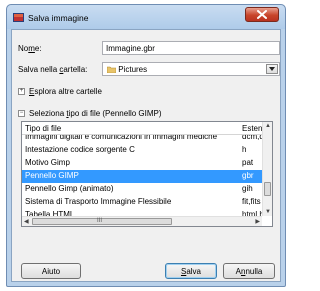  I want to click on filetype-name: Motivo Gimp, so click(47, 162).